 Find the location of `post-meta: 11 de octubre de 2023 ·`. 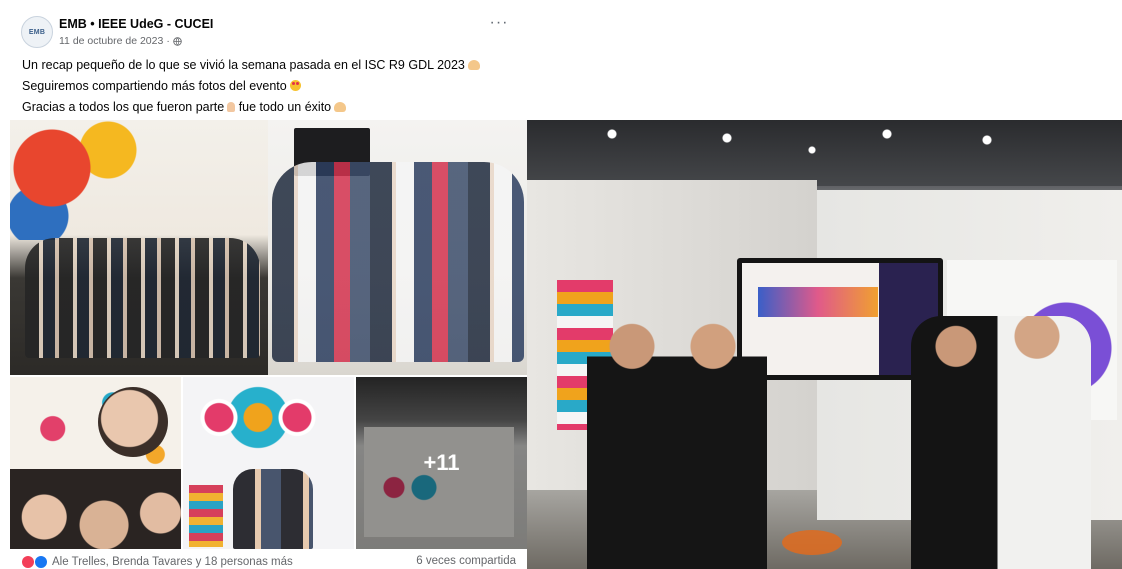

post-meta: 11 de octubre de 2023 · is located at coordinates (120, 41).